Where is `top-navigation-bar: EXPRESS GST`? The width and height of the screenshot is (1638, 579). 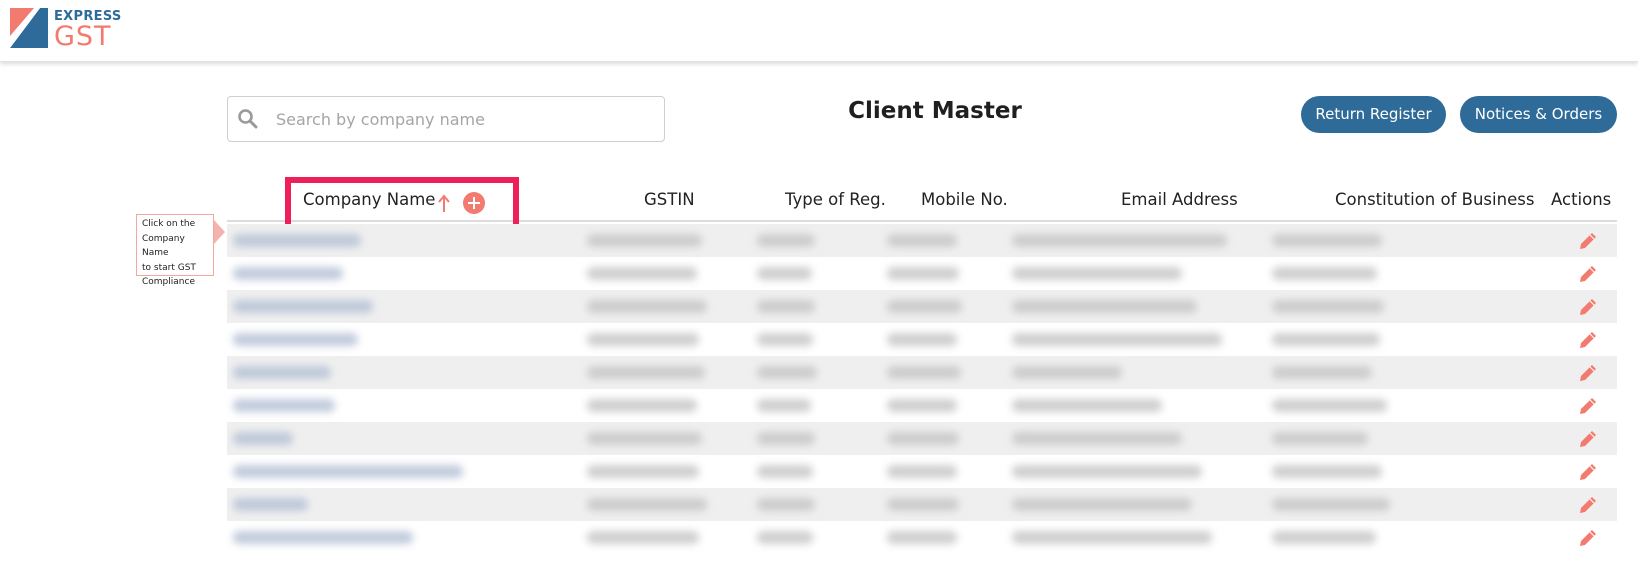
top-navigation-bar: EXPRESS GST is located at coordinates (819, 31).